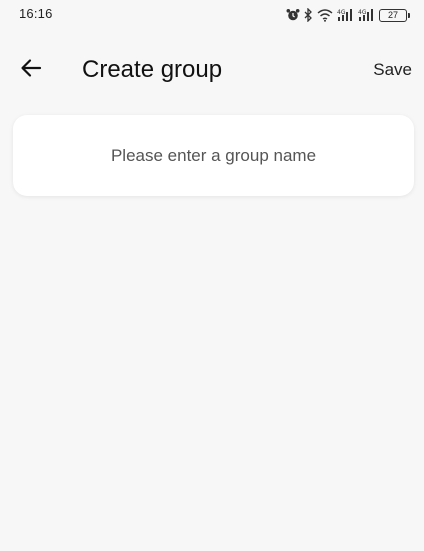 This screenshot has width=424, height=551. What do you see at coordinates (409, 15) in the screenshot?
I see `battery-cap` at bounding box center [409, 15].